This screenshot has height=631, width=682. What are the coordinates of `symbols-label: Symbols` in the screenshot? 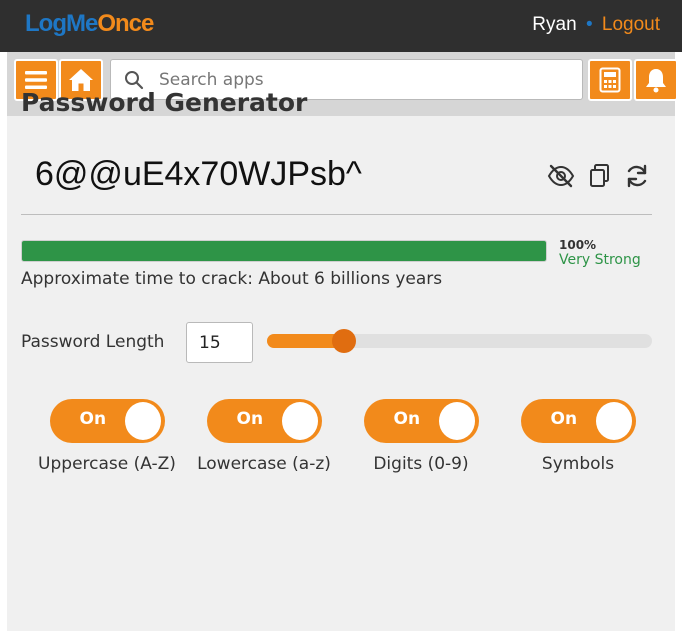 It's located at (578, 464).